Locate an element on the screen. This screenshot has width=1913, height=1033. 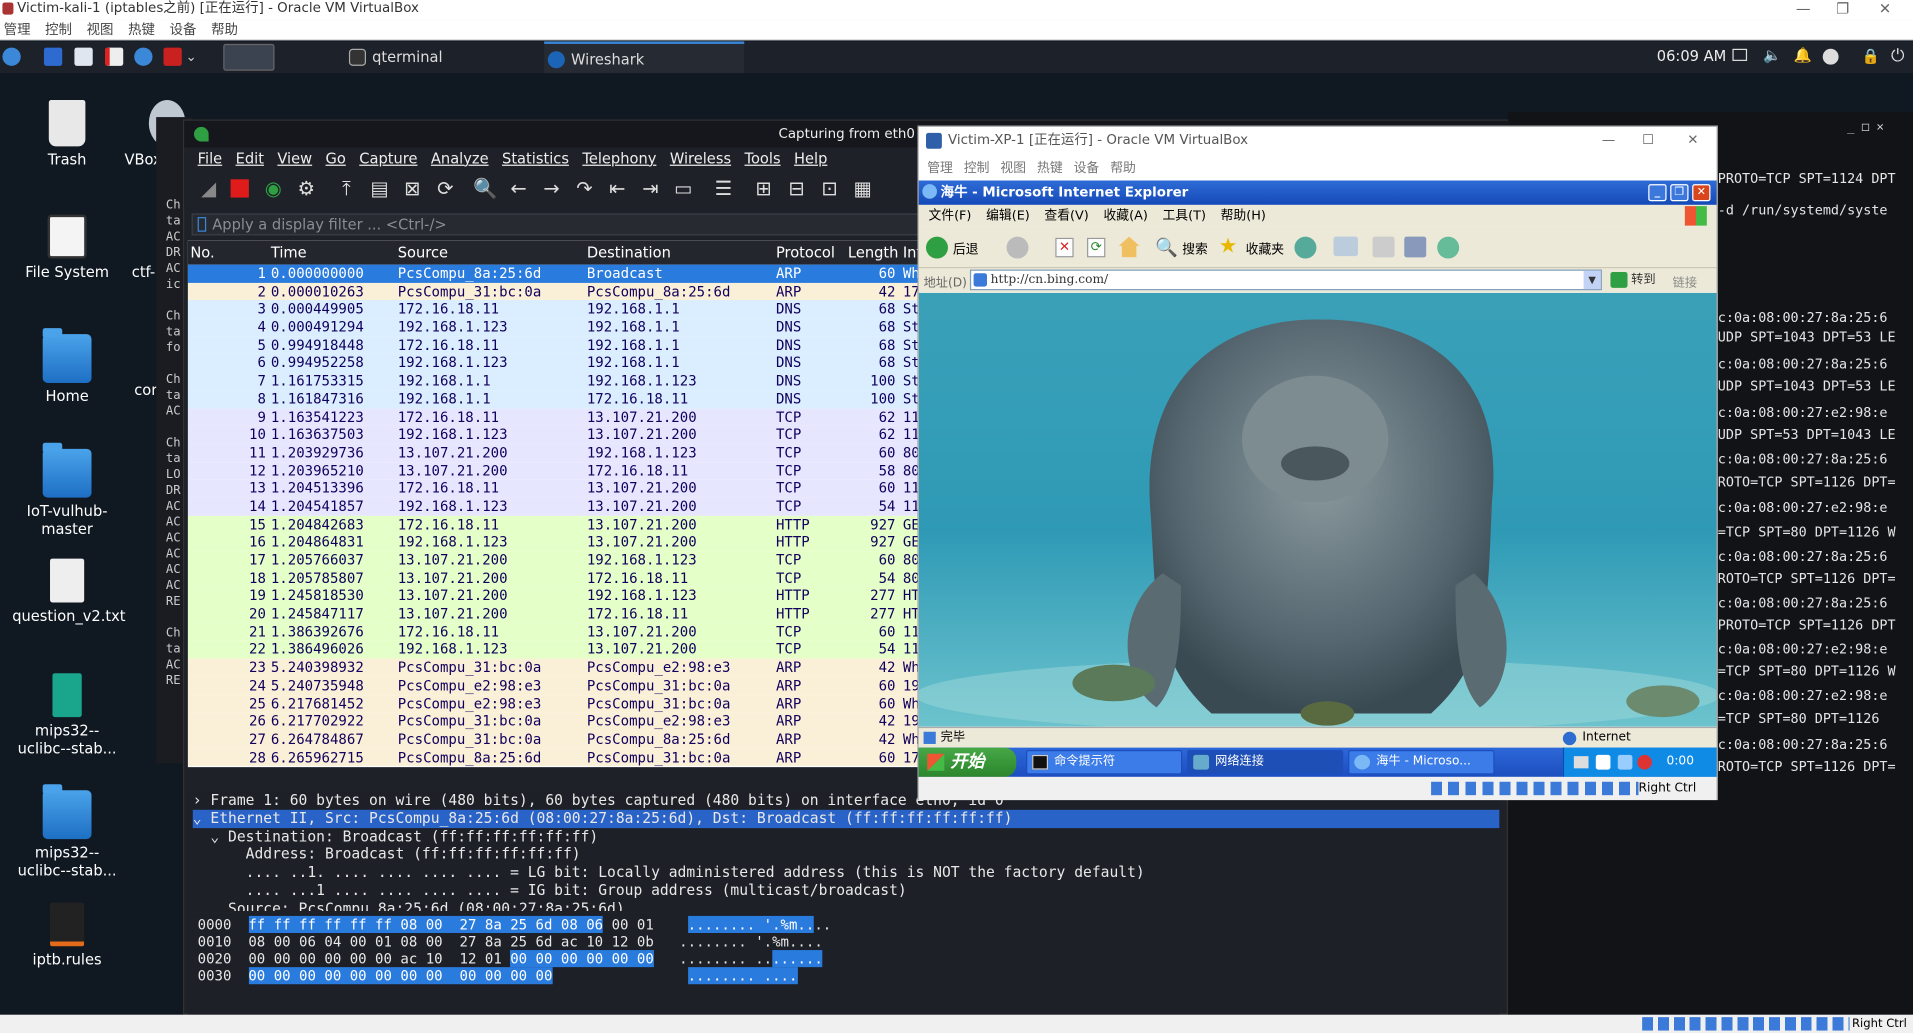
resize-columns-icon: ▦ is located at coordinates (862, 189).